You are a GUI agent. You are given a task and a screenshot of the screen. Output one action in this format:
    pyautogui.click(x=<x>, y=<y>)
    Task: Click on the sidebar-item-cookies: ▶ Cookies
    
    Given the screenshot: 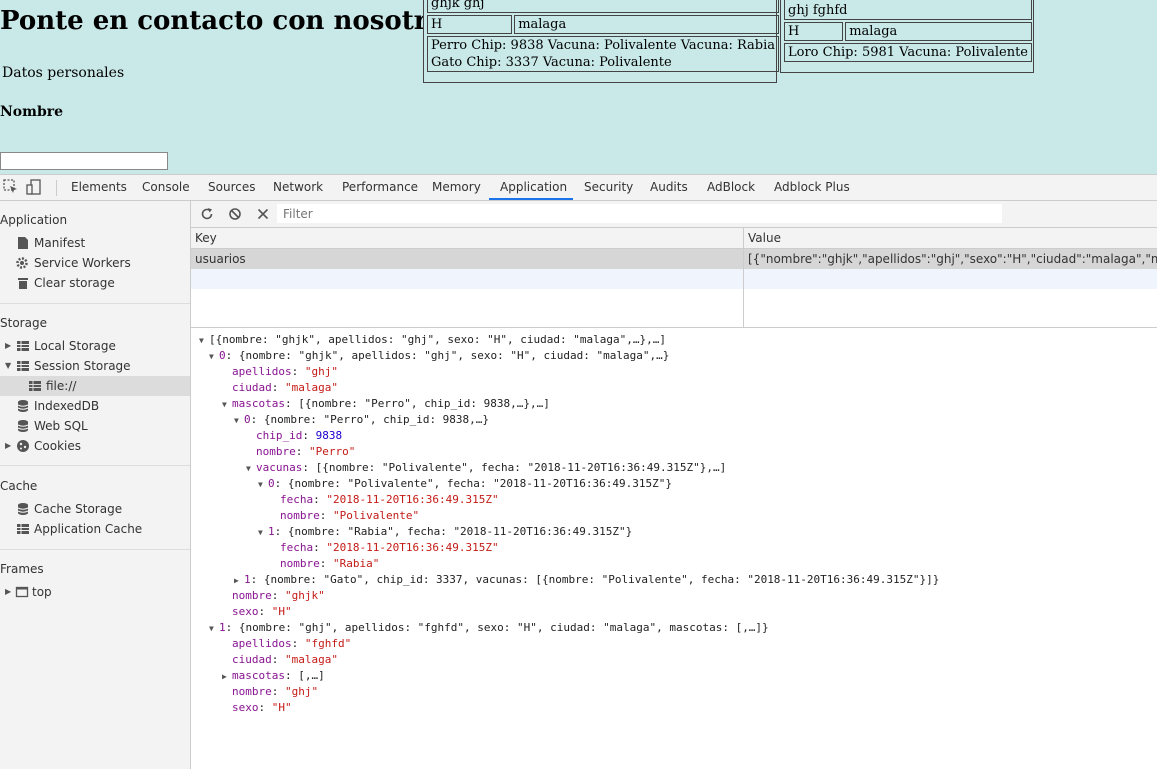 What is the action you would take?
    pyautogui.click(x=95, y=446)
    